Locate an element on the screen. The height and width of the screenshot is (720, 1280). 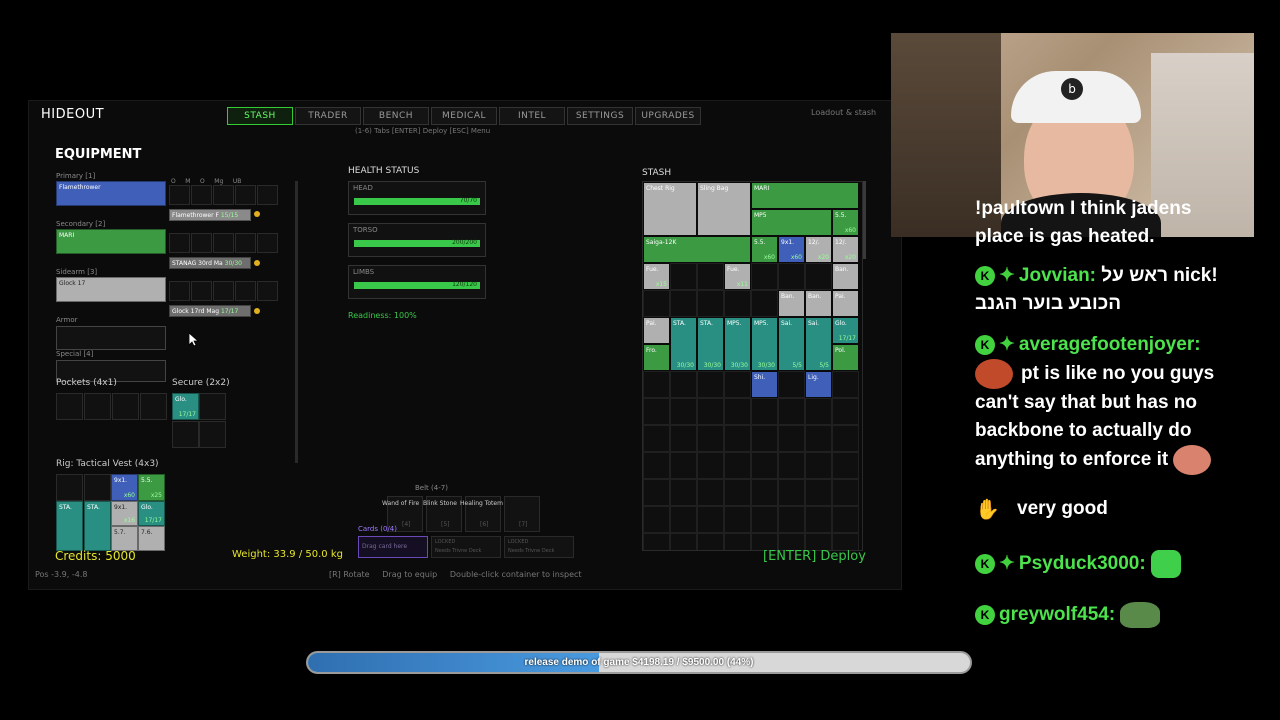
rig-item: 7.6. is located at coordinates (151, 538).